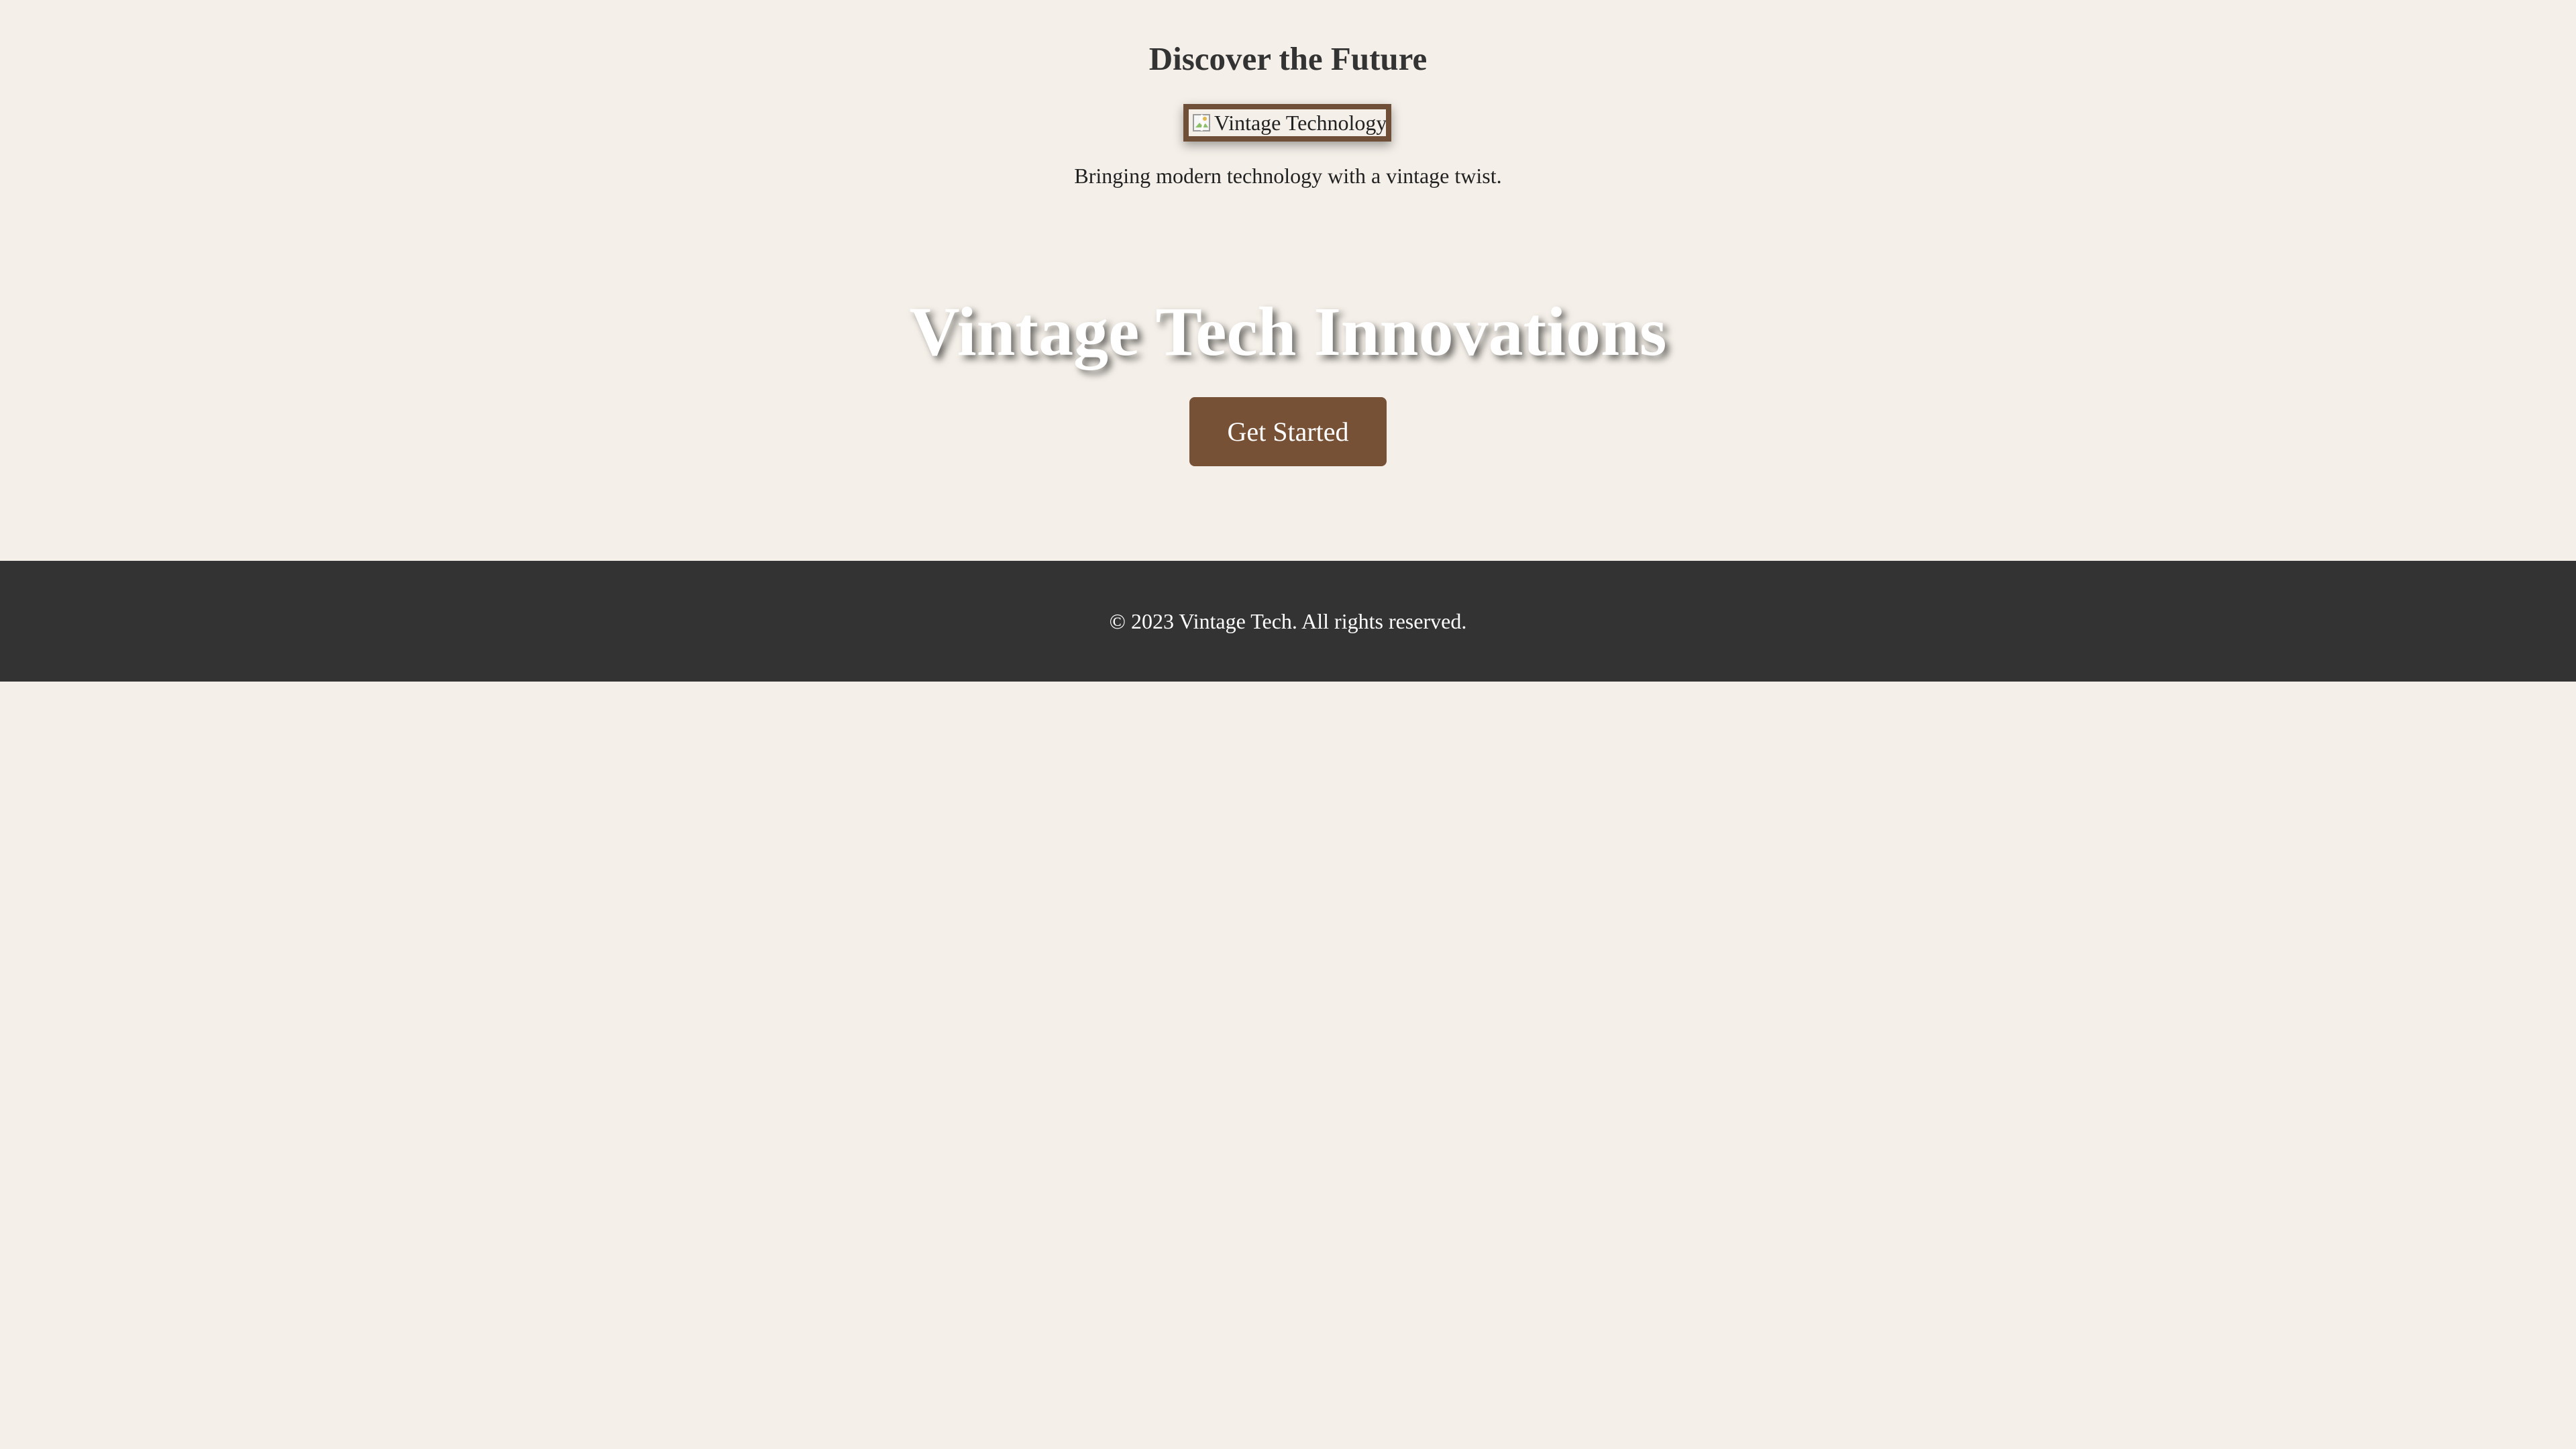 Image resolution: width=2576 pixels, height=1449 pixels. Describe the element at coordinates (1300, 123) in the screenshot. I see `image-alt-text: Vintage Technology` at that location.